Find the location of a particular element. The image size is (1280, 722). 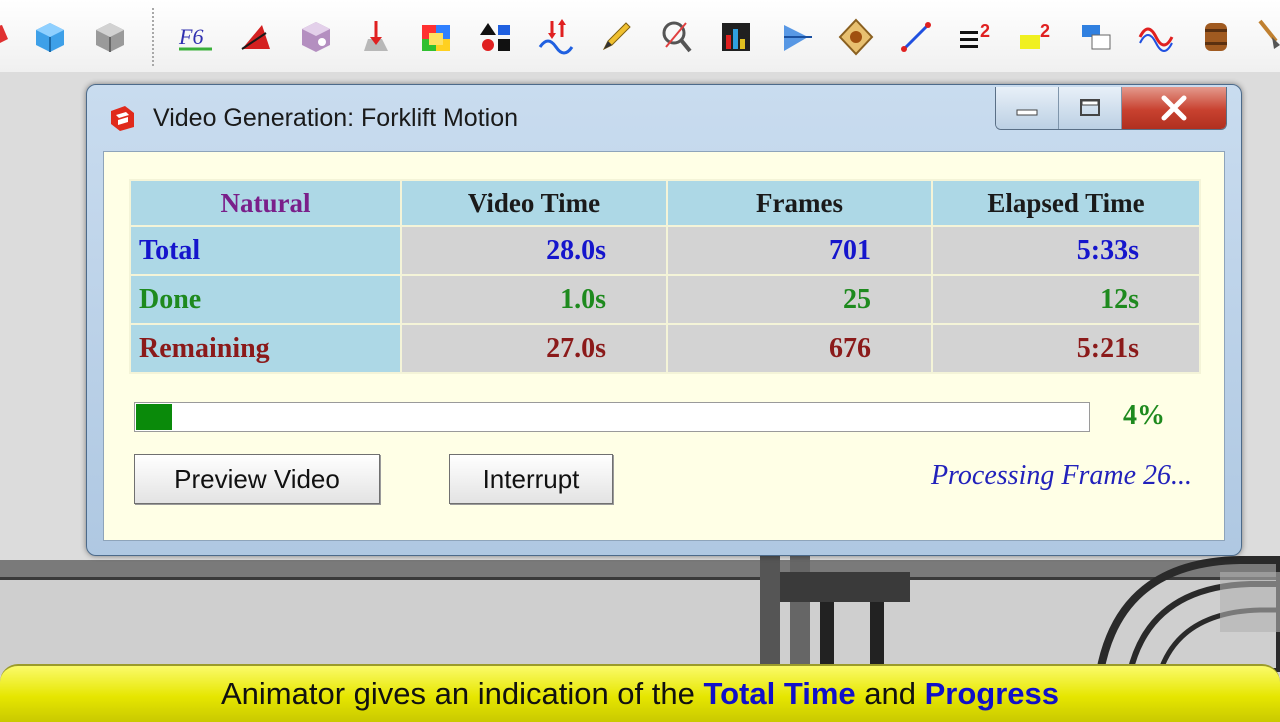

angle-icon is located at coordinates (256, 37).